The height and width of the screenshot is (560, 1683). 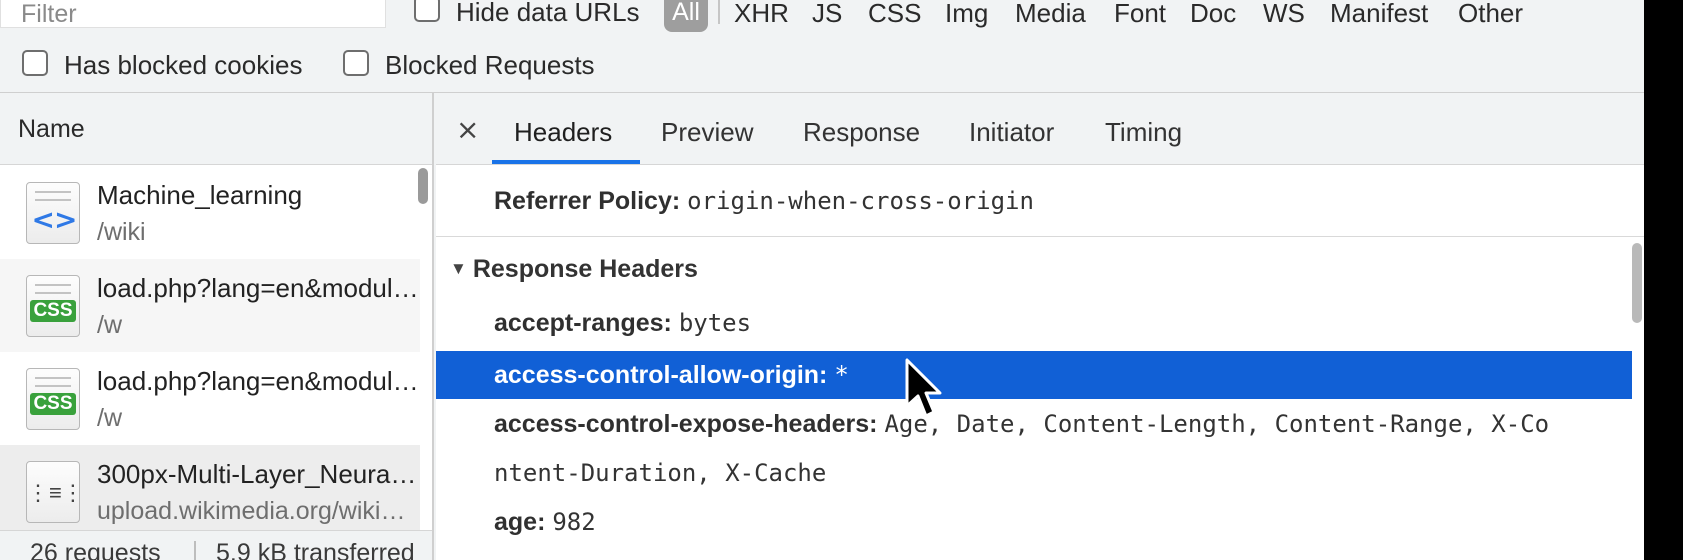 I want to click on status-bar: 26 requests 5.9 kB transferred, so click(x=216, y=545).